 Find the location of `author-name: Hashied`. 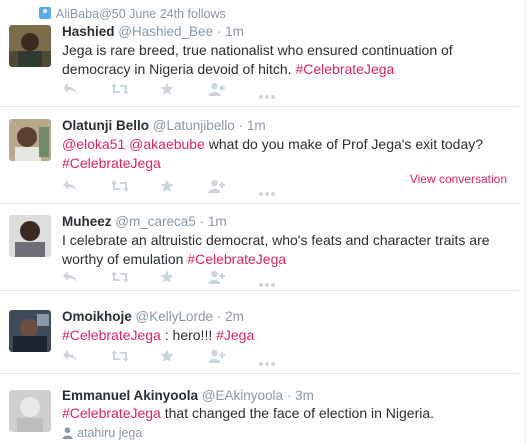

author-name: Hashied is located at coordinates (88, 31).